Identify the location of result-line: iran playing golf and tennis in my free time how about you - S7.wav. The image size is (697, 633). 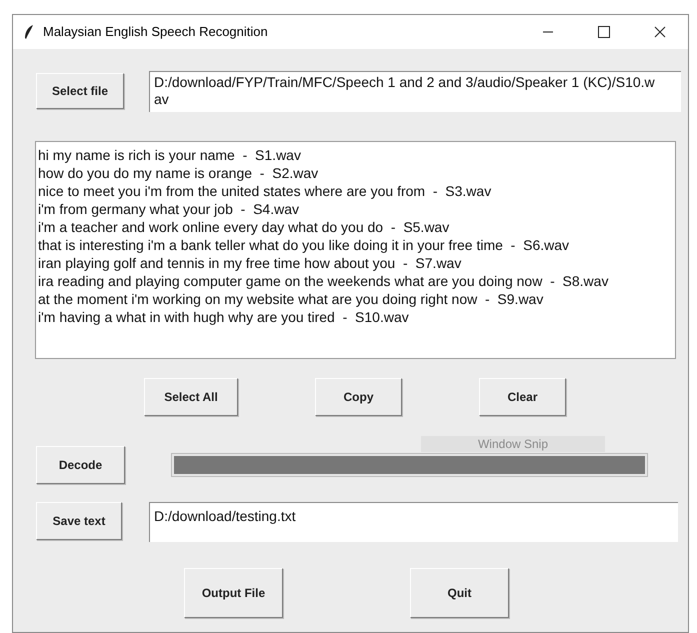
(250, 263).